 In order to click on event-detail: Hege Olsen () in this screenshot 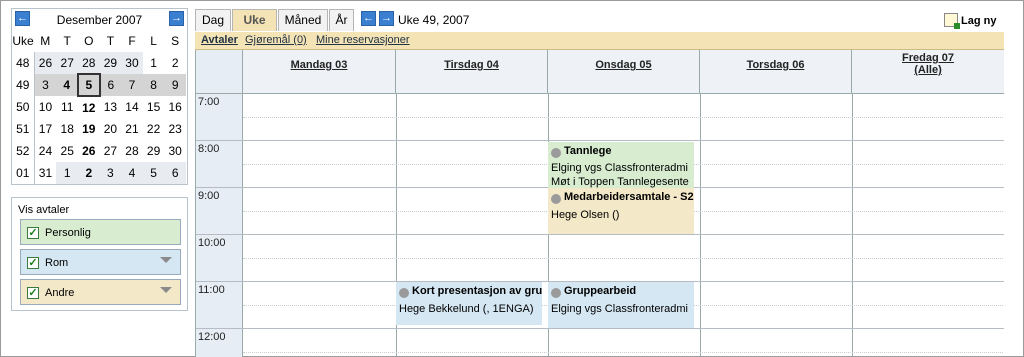, I will do `click(585, 215)`.